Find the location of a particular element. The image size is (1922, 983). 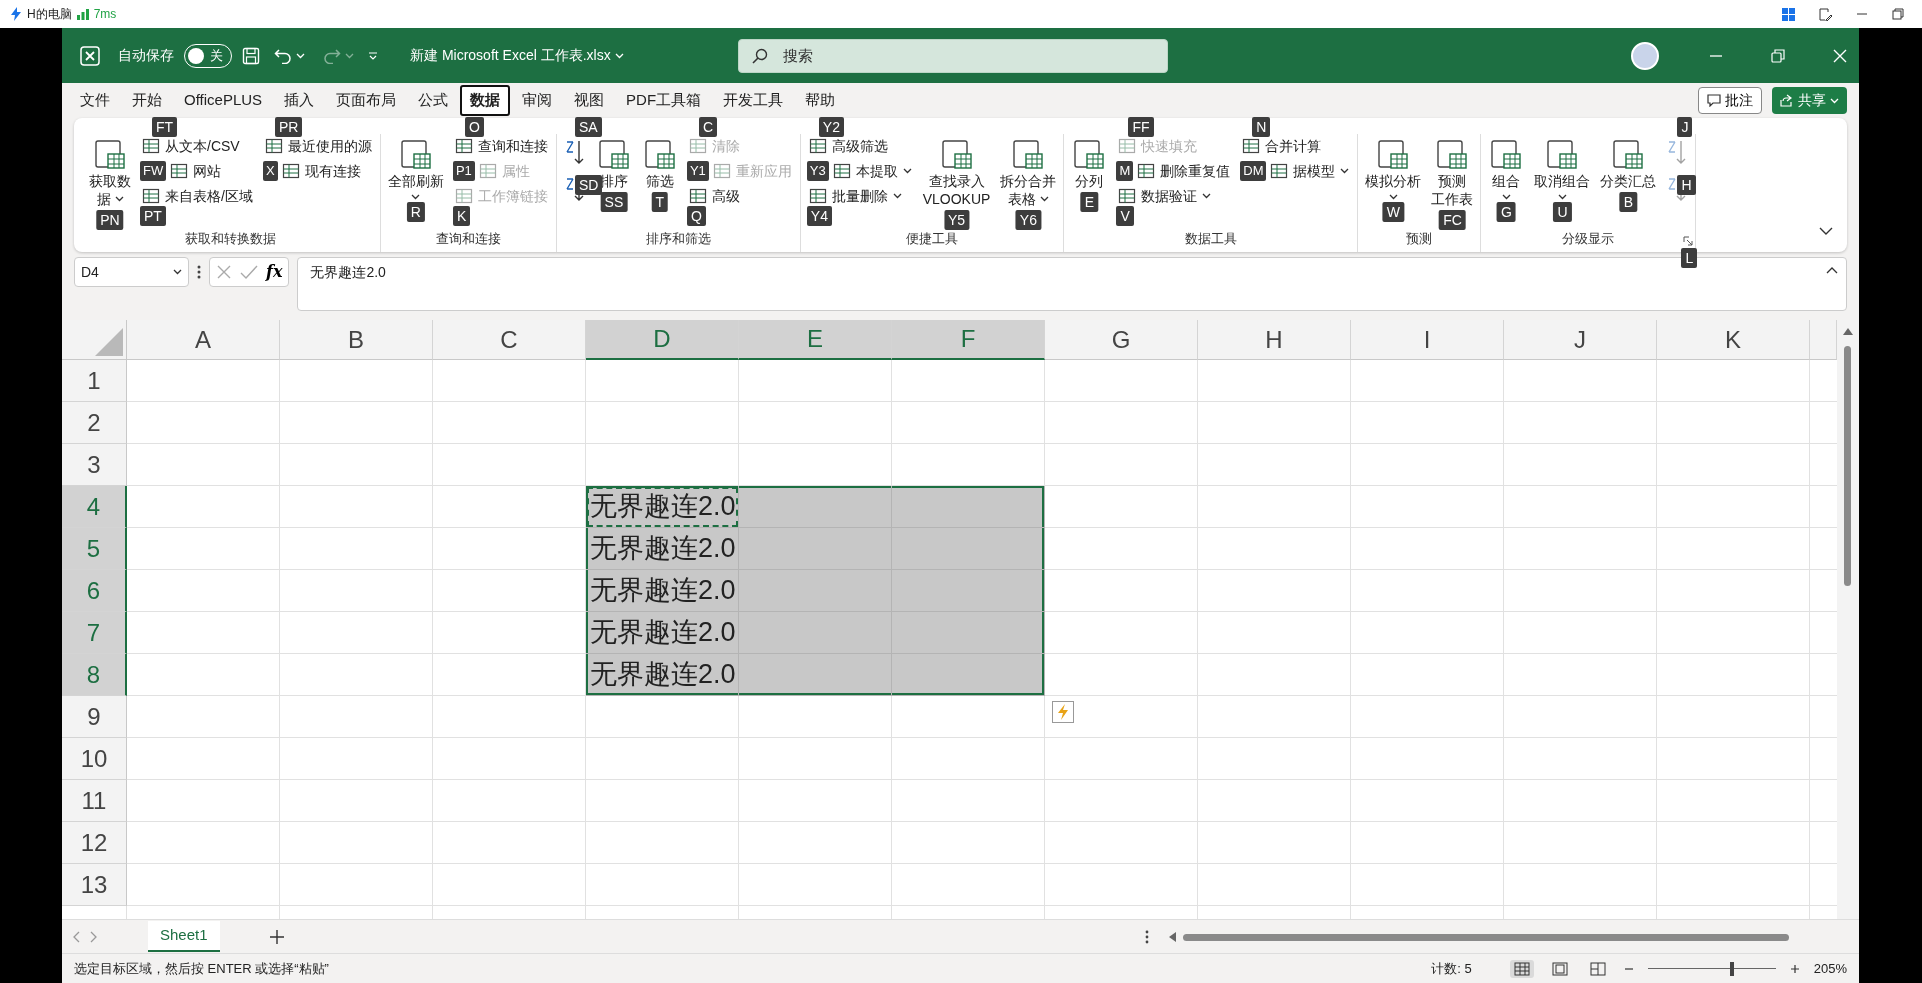

keytip-tooltip: R is located at coordinates (415, 212).